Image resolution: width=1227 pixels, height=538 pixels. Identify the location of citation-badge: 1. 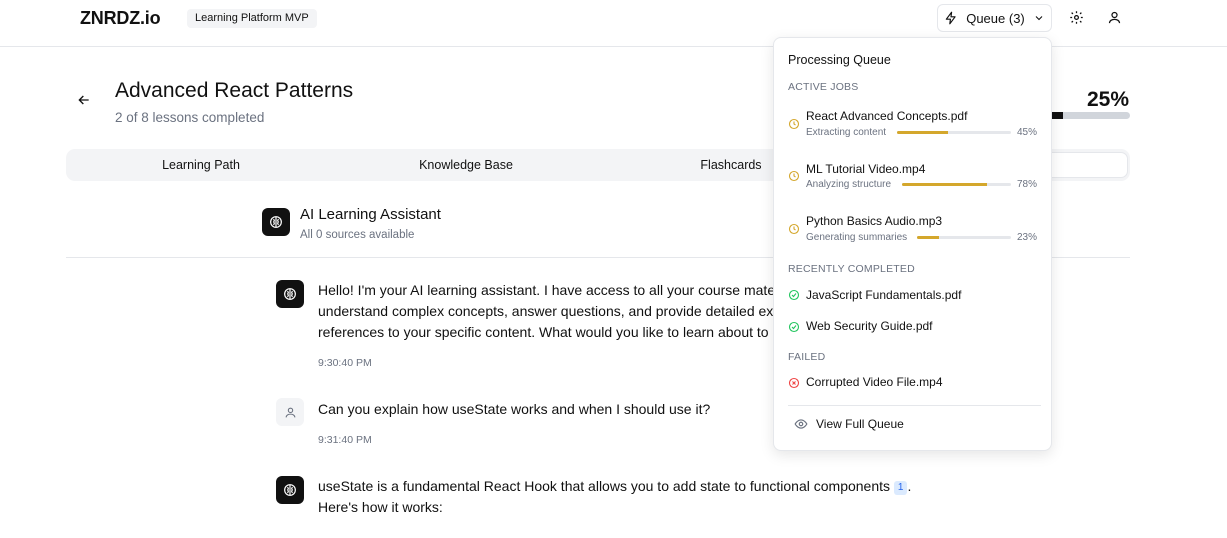
(900, 488).